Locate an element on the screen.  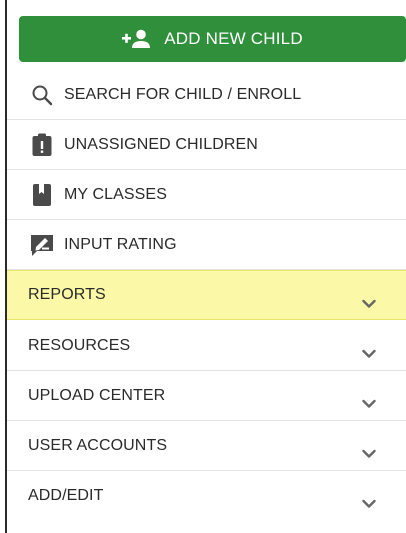
menu-item-input-rating: INPUT RATING is located at coordinates (206, 245).